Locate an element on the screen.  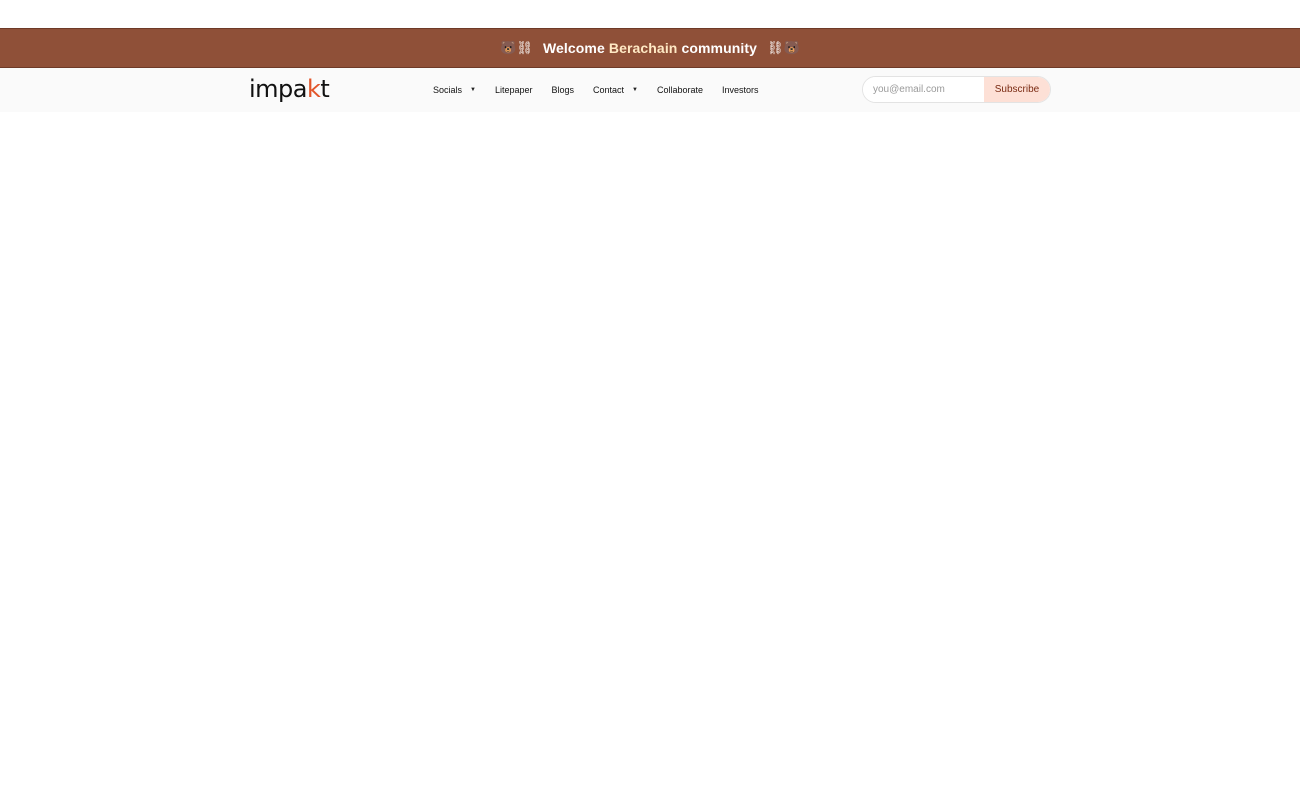
menu-item-collaborate: Collaborate is located at coordinates (680, 90).